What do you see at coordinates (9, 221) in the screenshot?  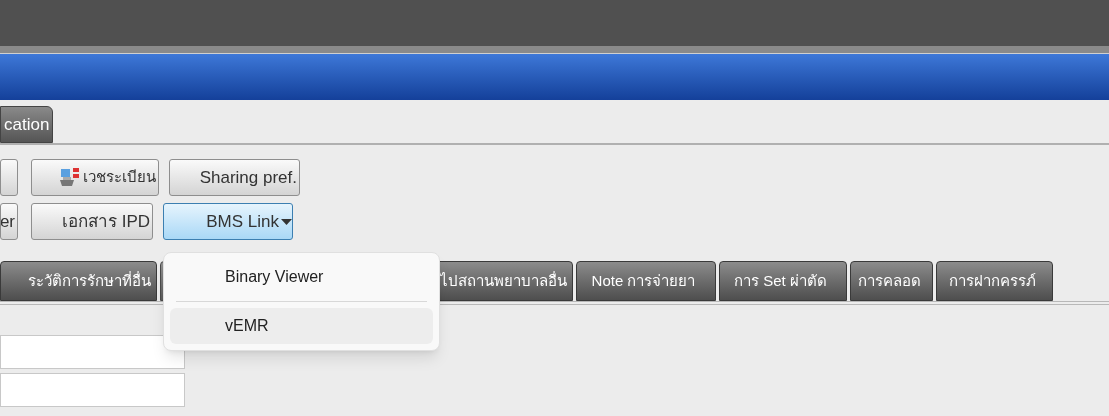 I see `toolbar-button: er` at bounding box center [9, 221].